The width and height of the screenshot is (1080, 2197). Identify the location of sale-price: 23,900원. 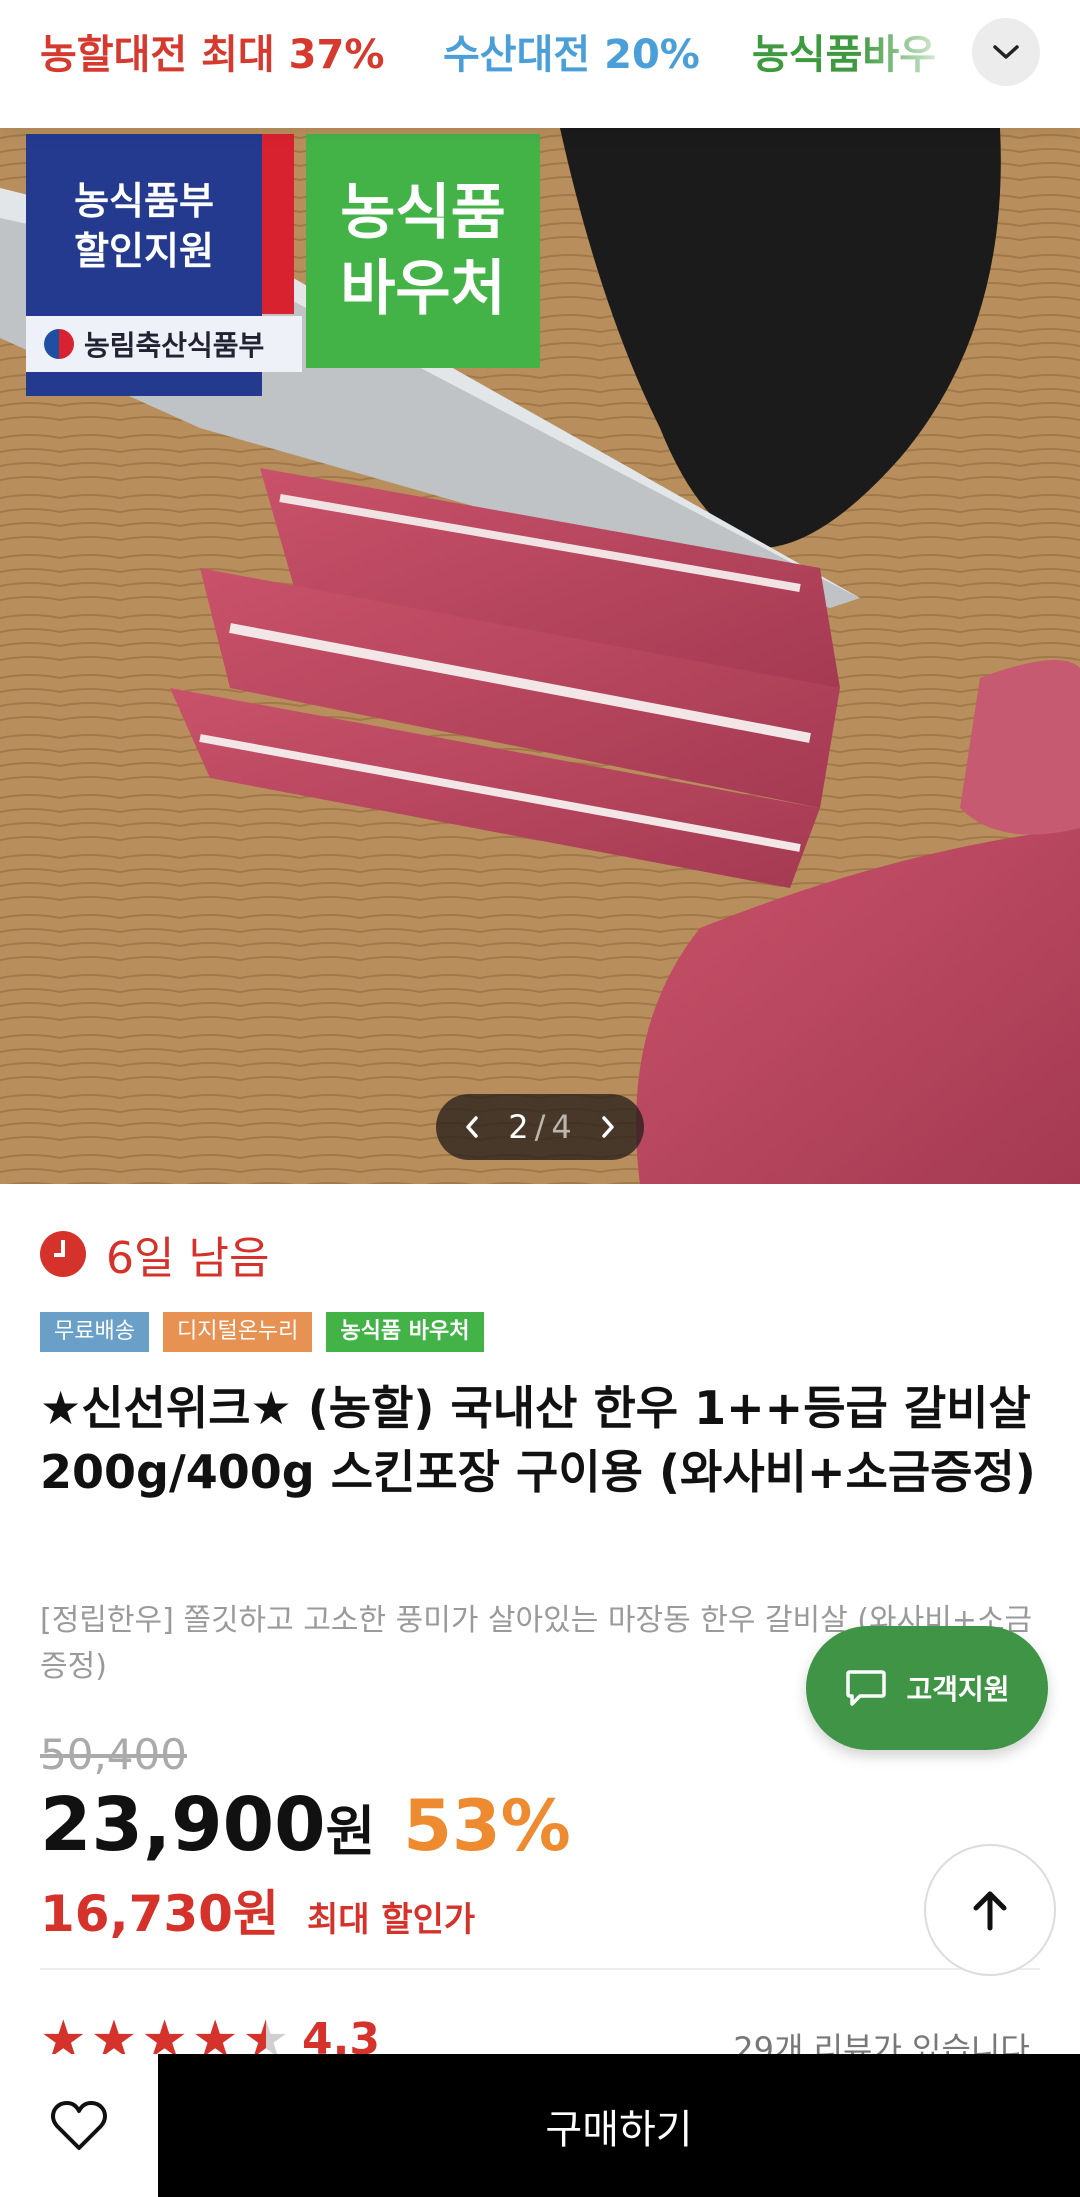
(207, 1825).